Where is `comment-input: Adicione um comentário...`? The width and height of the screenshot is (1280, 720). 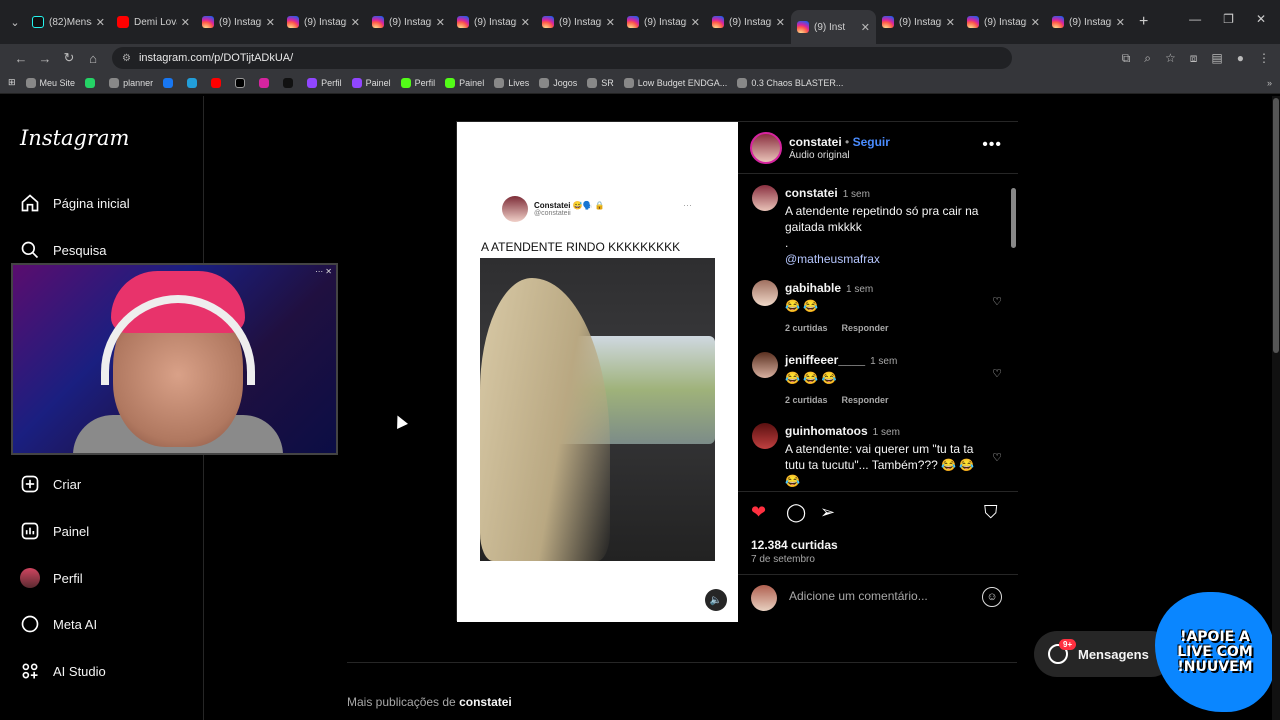 comment-input: Adicione um comentário... is located at coordinates (858, 596).